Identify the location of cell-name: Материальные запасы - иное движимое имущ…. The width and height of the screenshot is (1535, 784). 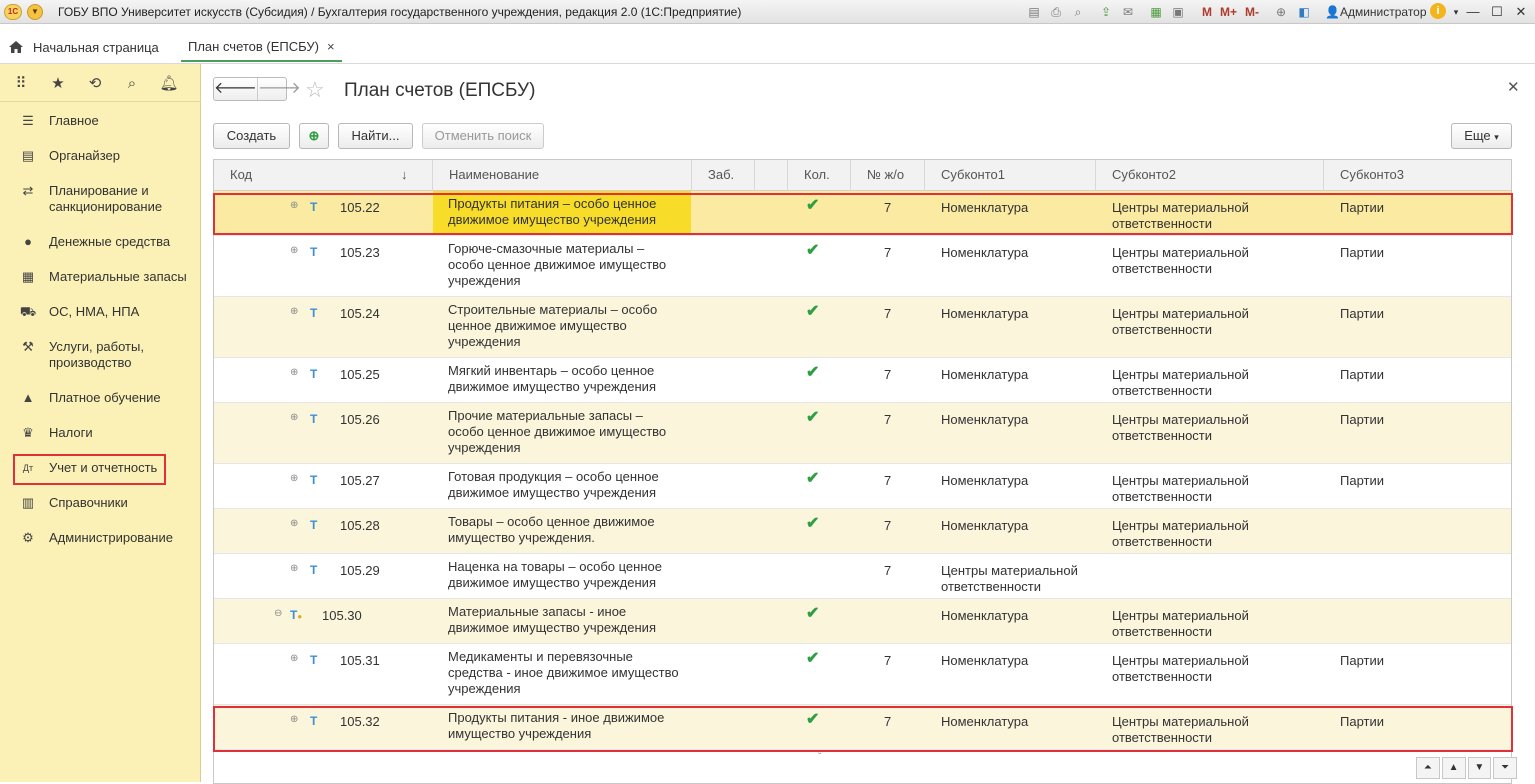
(552, 619).